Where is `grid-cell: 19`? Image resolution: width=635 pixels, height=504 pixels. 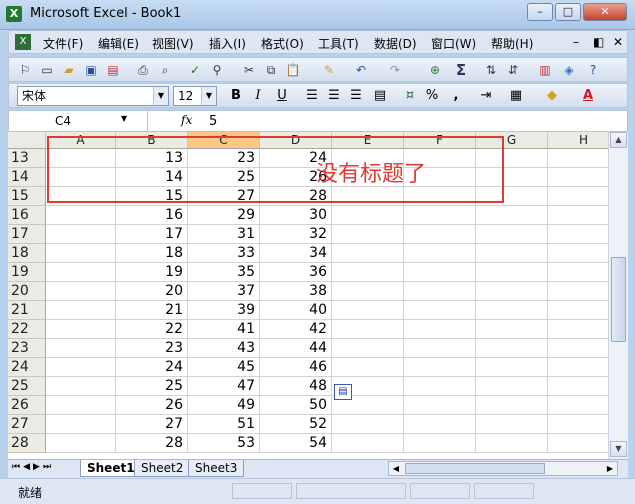 grid-cell: 19 is located at coordinates (152, 272).